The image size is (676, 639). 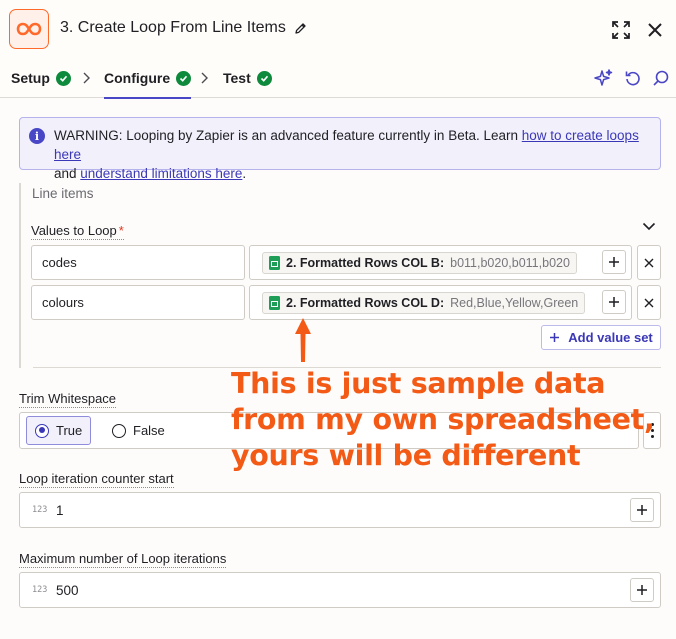 What do you see at coordinates (30, 78) in the screenshot?
I see `tab-label: Setup` at bounding box center [30, 78].